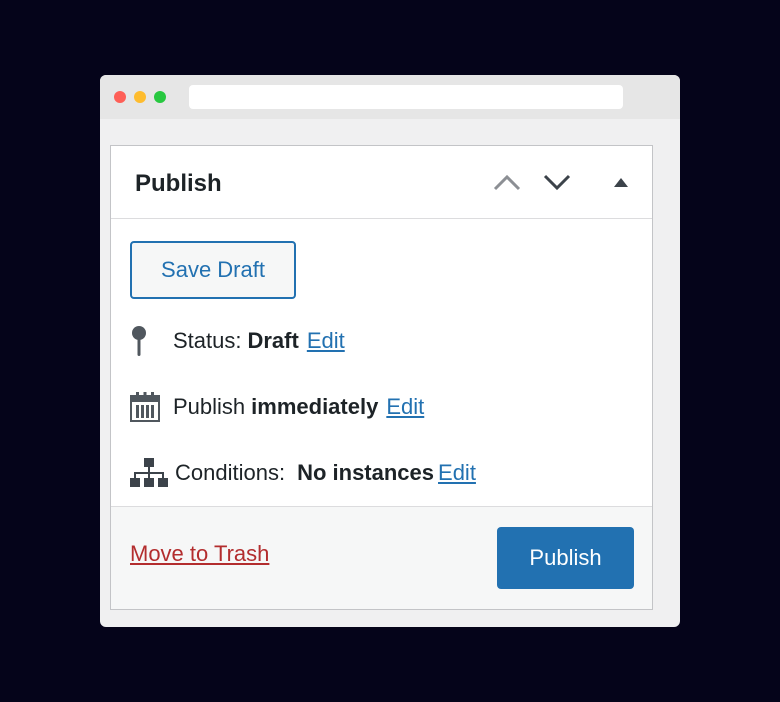 This screenshot has height=702, width=780. Describe the element at coordinates (151, 341) in the screenshot. I see `pin-icon` at that location.